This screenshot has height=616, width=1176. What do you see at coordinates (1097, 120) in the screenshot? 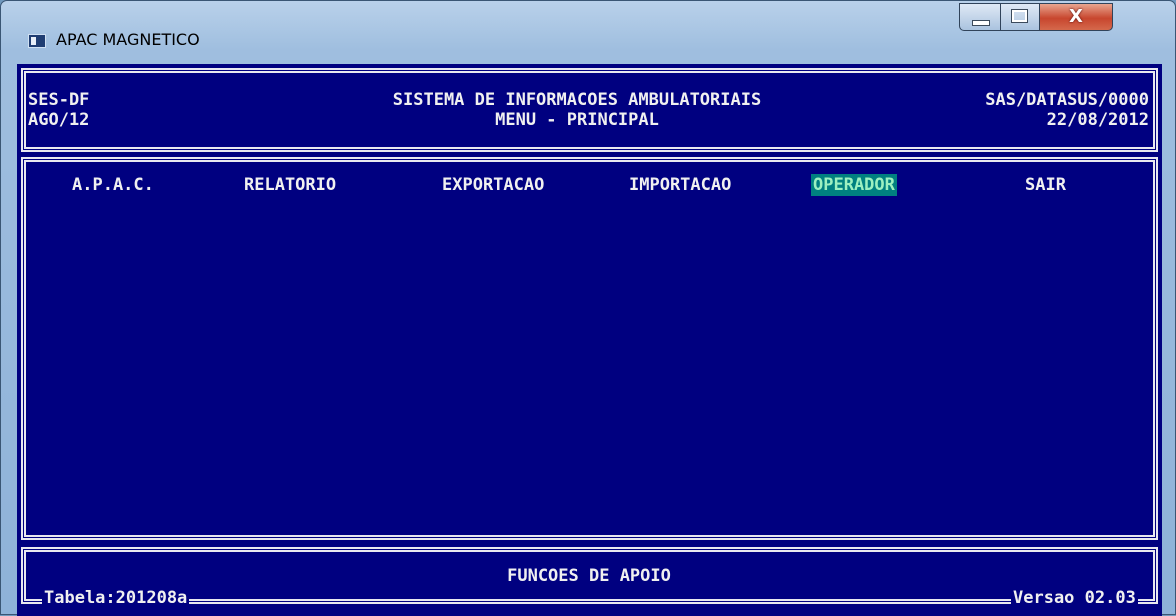
I see `current-date: 22/08/2012` at bounding box center [1097, 120].